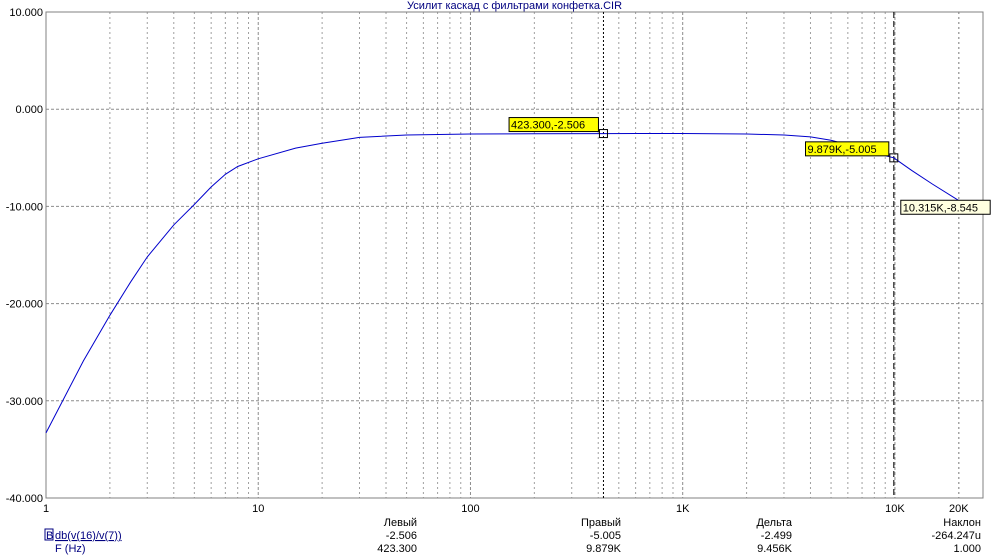  Describe the element at coordinates (258, 509) in the screenshot. I see `x-tick-label: 10` at that location.